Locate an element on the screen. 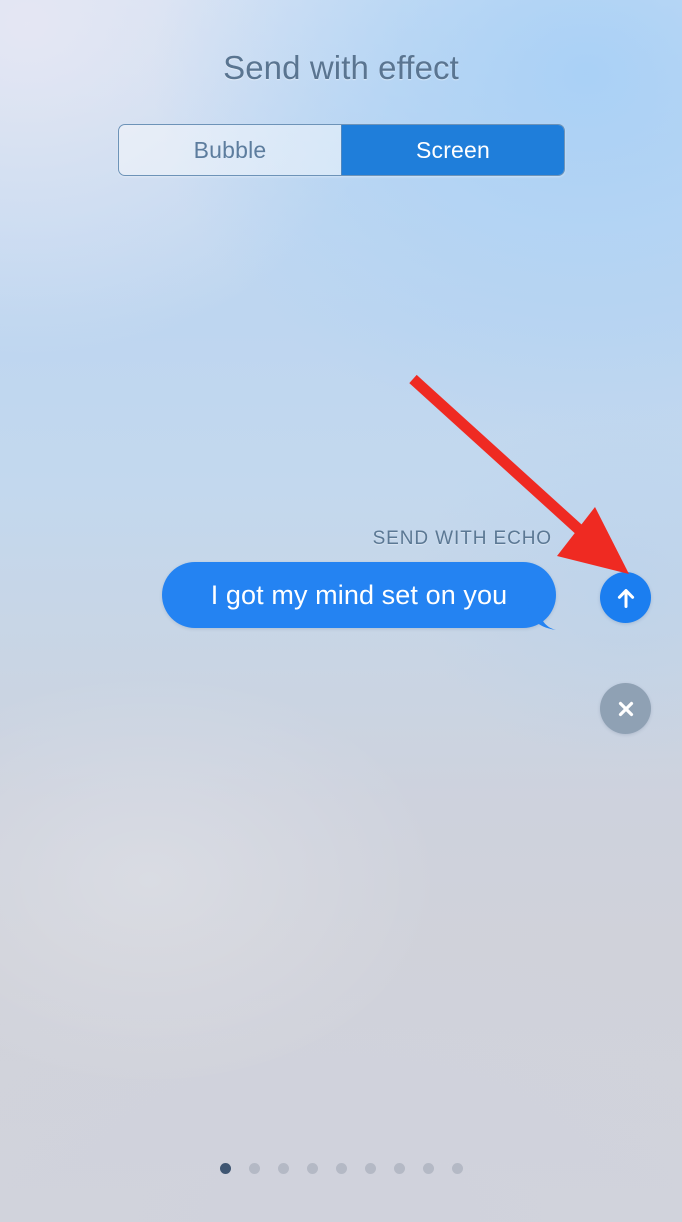 Image resolution: width=682 pixels, height=1222 pixels. message-bubble-text: I got my mind set on you is located at coordinates (359, 595).